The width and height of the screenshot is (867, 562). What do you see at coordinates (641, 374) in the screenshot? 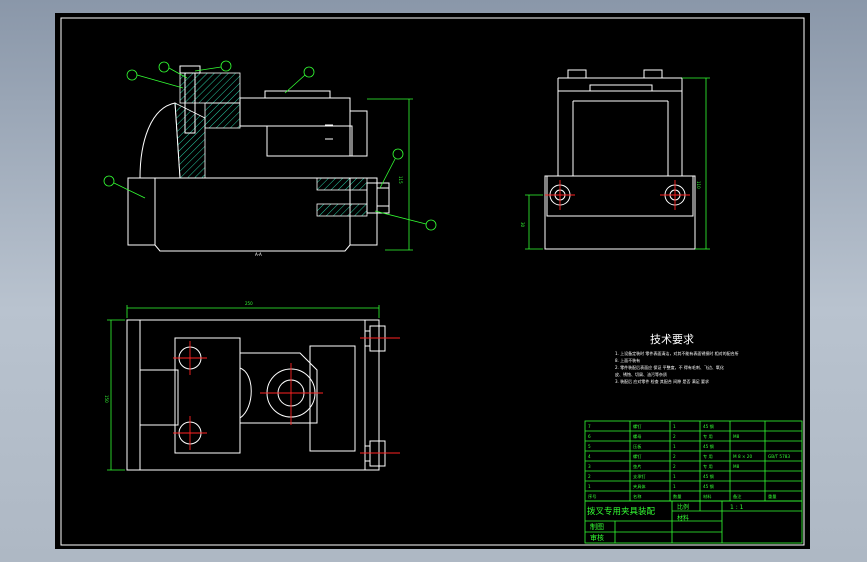
I see `tech-req-line: 皮、锈蚀、切屑、油污等杂质` at bounding box center [641, 374].